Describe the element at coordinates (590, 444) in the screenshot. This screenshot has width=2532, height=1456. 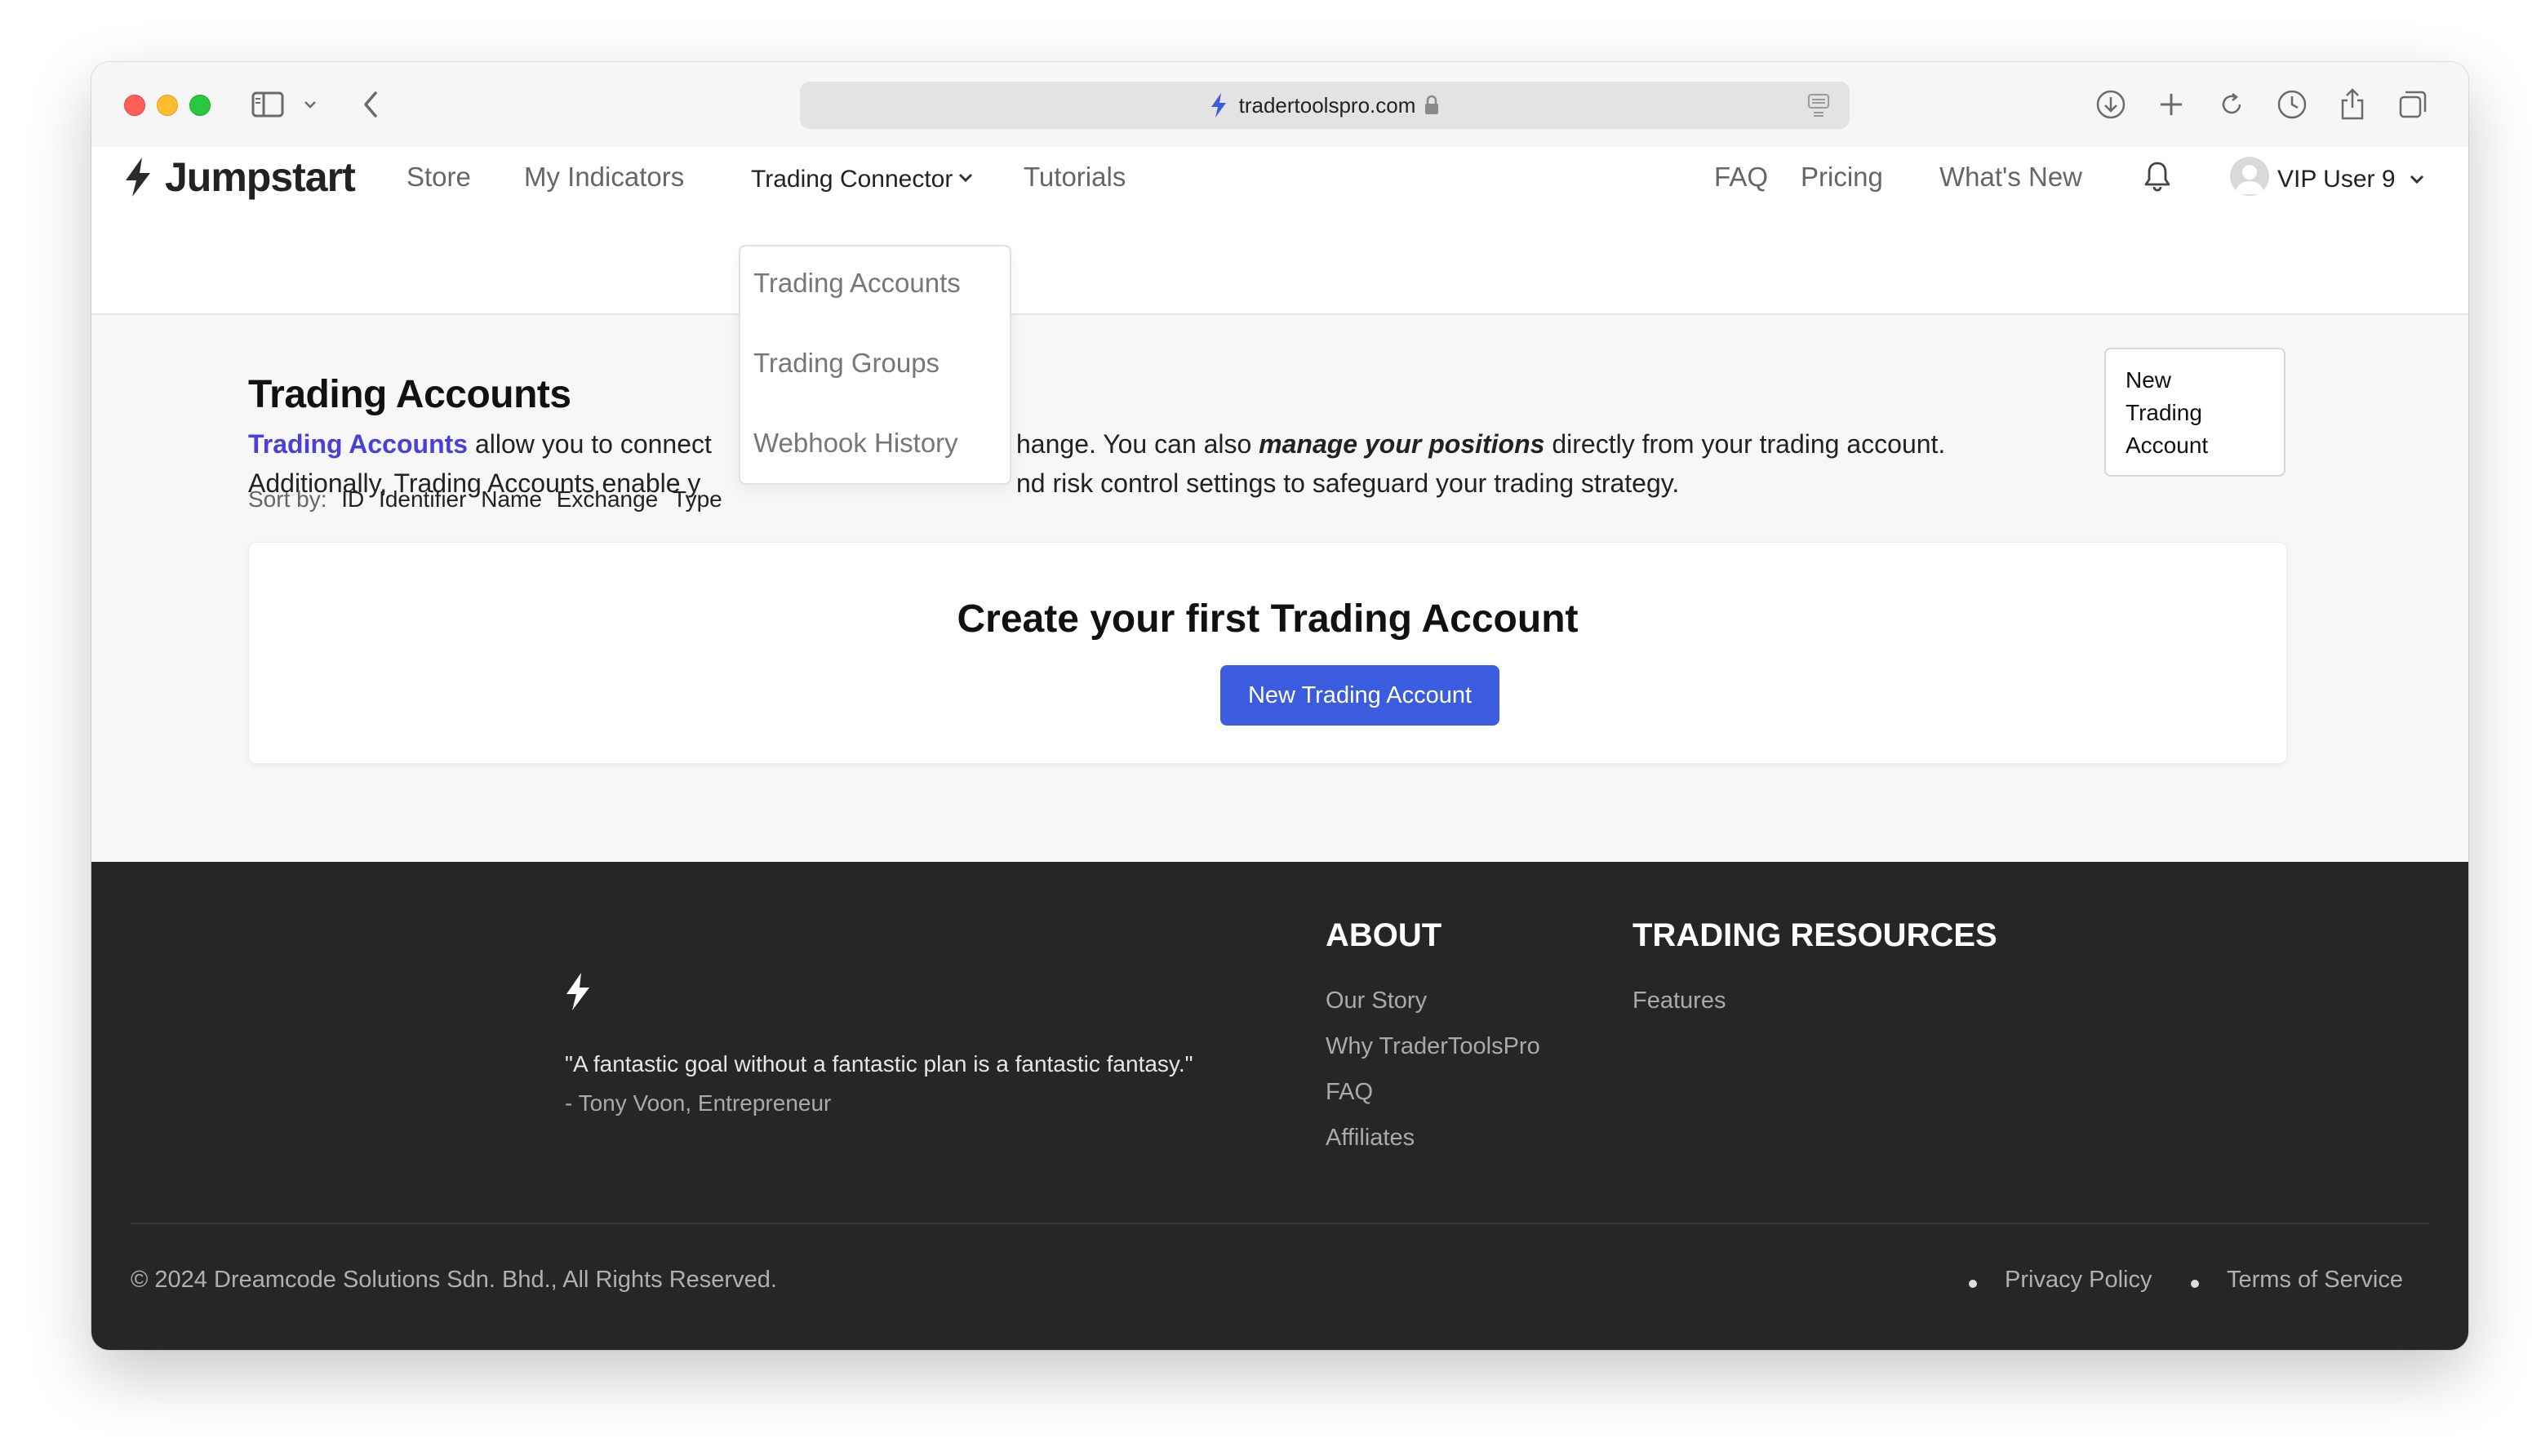
I see `desc-text: allow you to connect` at that location.